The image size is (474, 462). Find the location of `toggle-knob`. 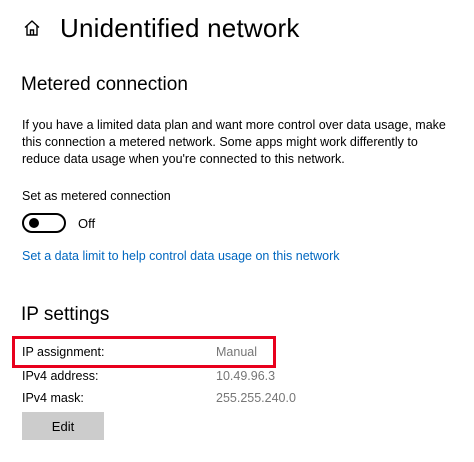

toggle-knob is located at coordinates (34, 223).